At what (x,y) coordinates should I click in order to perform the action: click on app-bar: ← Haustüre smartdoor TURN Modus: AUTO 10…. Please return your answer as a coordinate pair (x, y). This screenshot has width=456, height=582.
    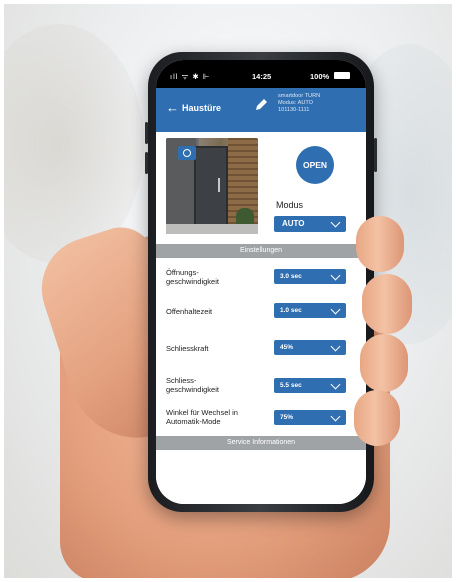
    Looking at the image, I should click on (261, 110).